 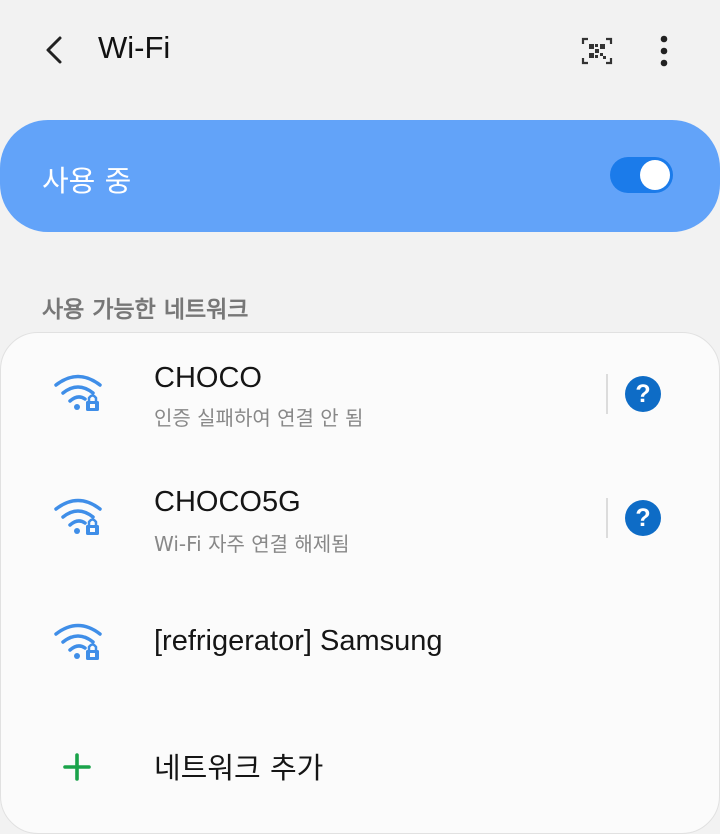 What do you see at coordinates (134, 47) in the screenshot?
I see `page-title: Wi-Fi` at bounding box center [134, 47].